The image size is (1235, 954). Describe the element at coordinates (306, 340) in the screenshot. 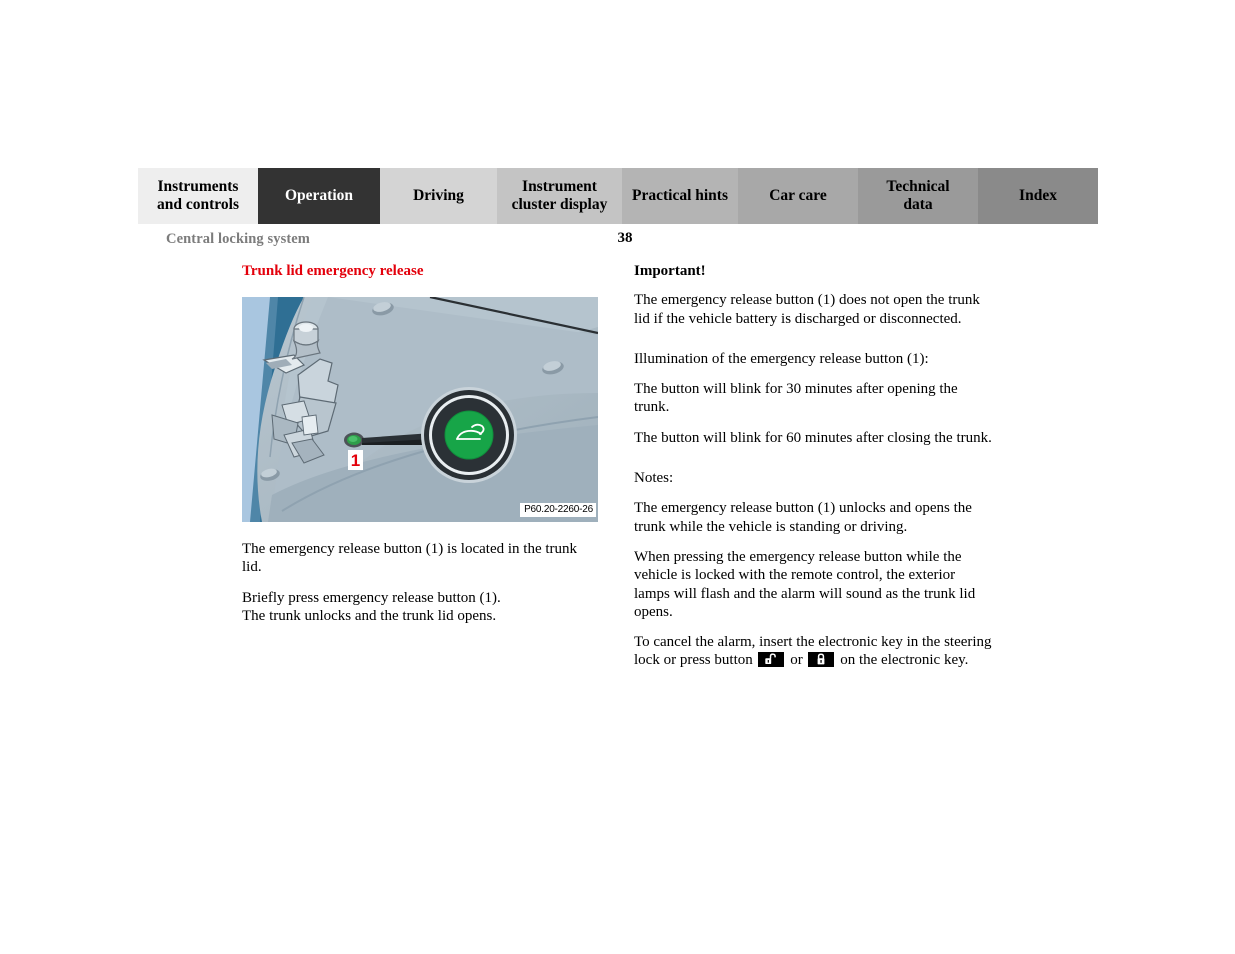

I see `rubber-stop` at that location.